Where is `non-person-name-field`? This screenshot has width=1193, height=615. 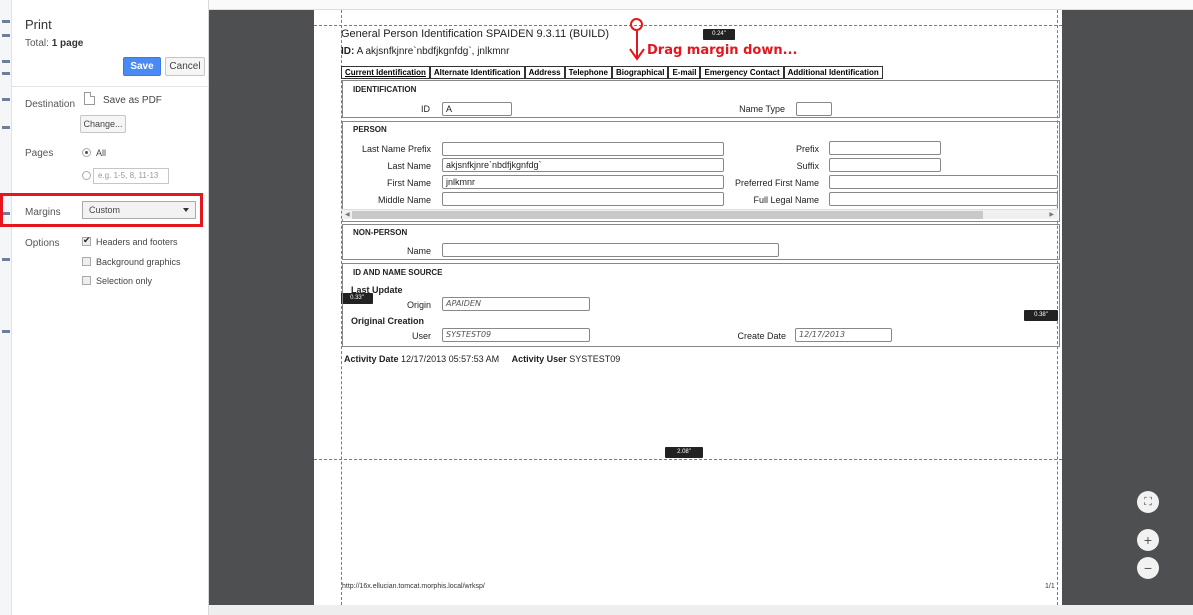
non-person-name-field is located at coordinates (610, 250).